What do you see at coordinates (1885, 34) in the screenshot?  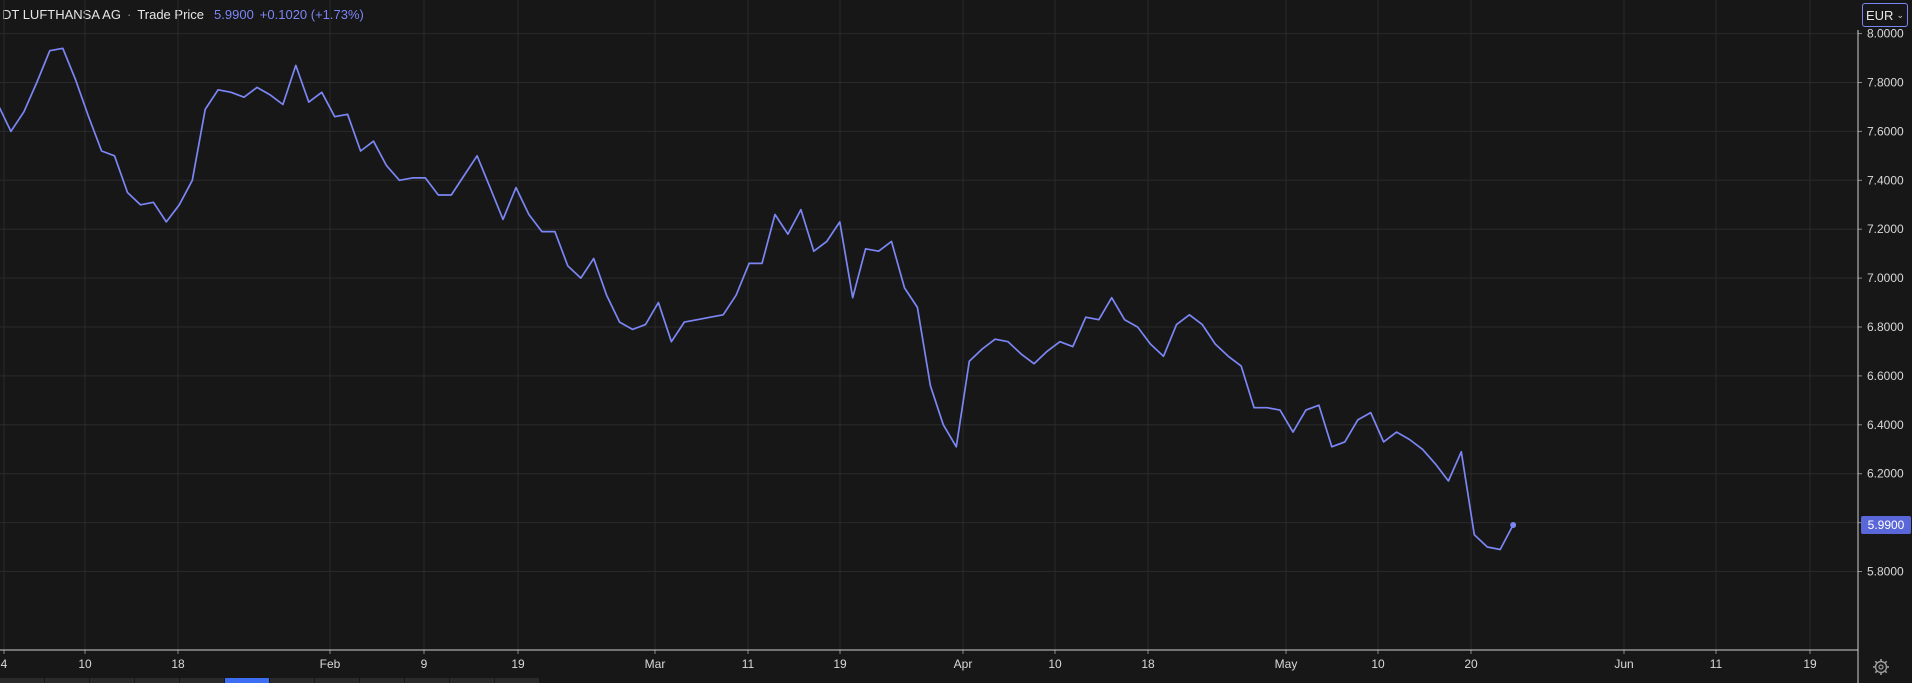 I see `y-tick-label: 8.0000` at bounding box center [1885, 34].